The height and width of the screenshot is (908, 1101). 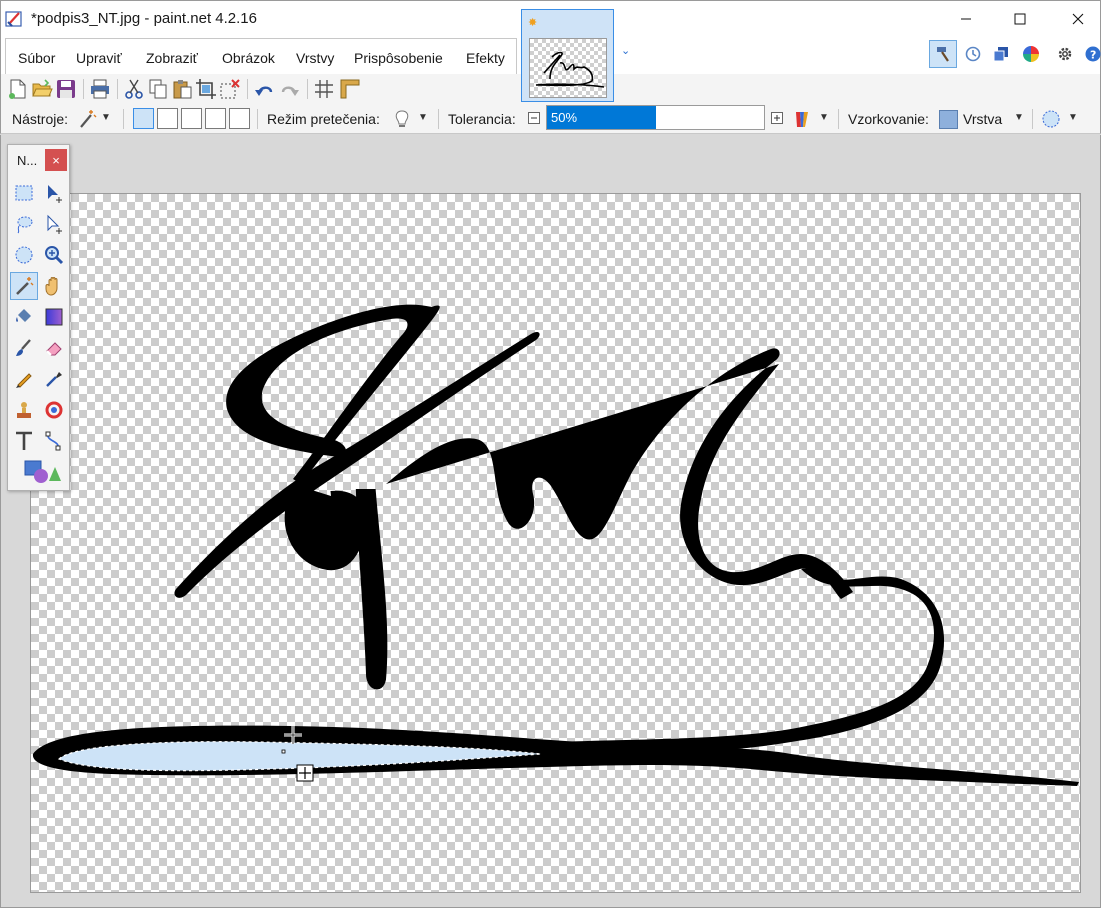 I want to click on paintbrush-icon, so click(x=23, y=347).